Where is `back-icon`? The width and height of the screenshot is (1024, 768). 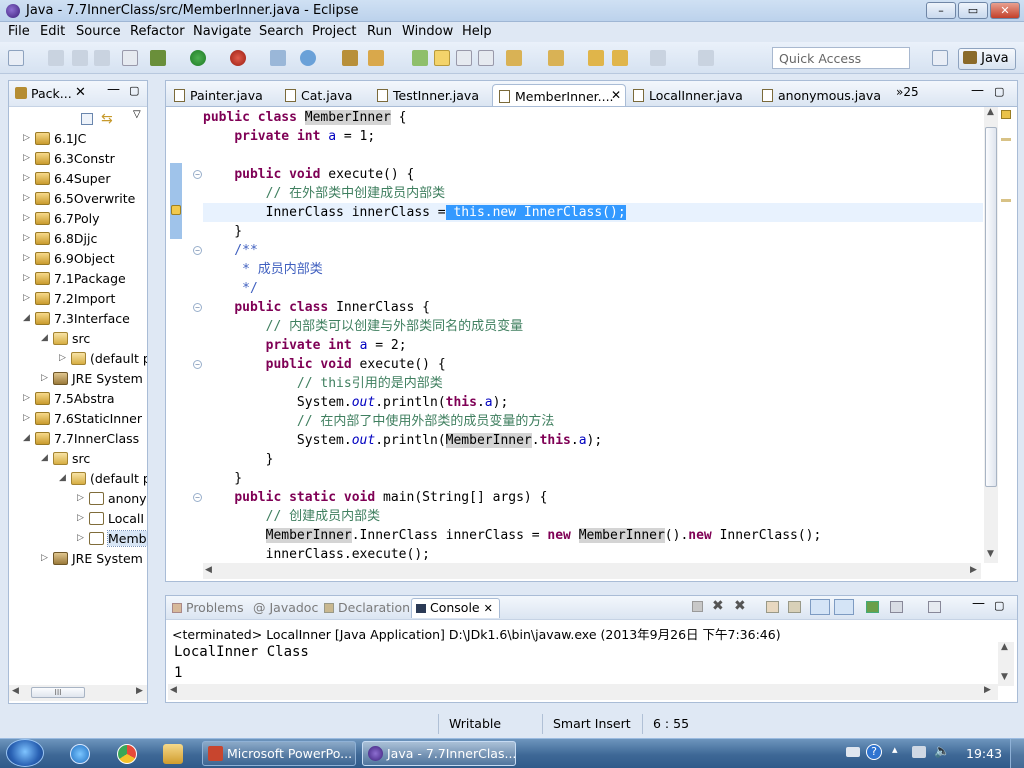
back-icon is located at coordinates (620, 58).